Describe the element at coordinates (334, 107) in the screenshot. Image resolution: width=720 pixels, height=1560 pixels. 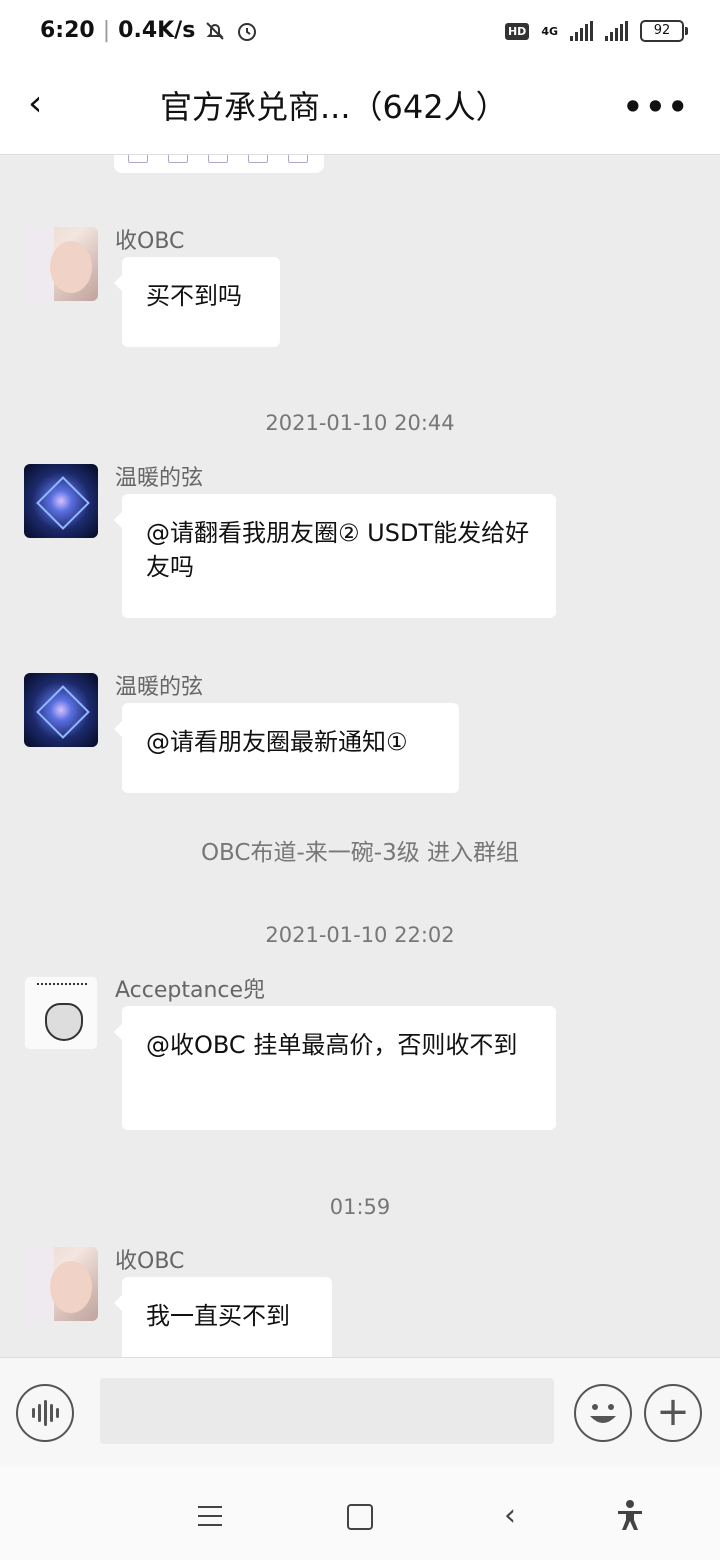
I see `page-title: 官方承兑商...（642人）` at that location.